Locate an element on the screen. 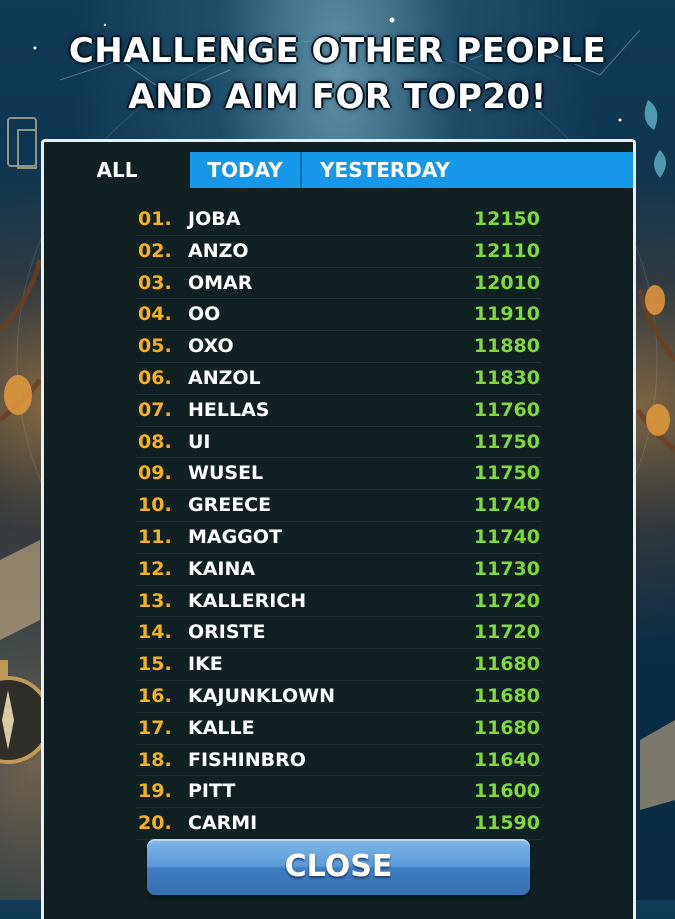 Image resolution: width=675 pixels, height=919 pixels. leaderboard-row: 03. OMAR 12010 is located at coordinates (339, 284).